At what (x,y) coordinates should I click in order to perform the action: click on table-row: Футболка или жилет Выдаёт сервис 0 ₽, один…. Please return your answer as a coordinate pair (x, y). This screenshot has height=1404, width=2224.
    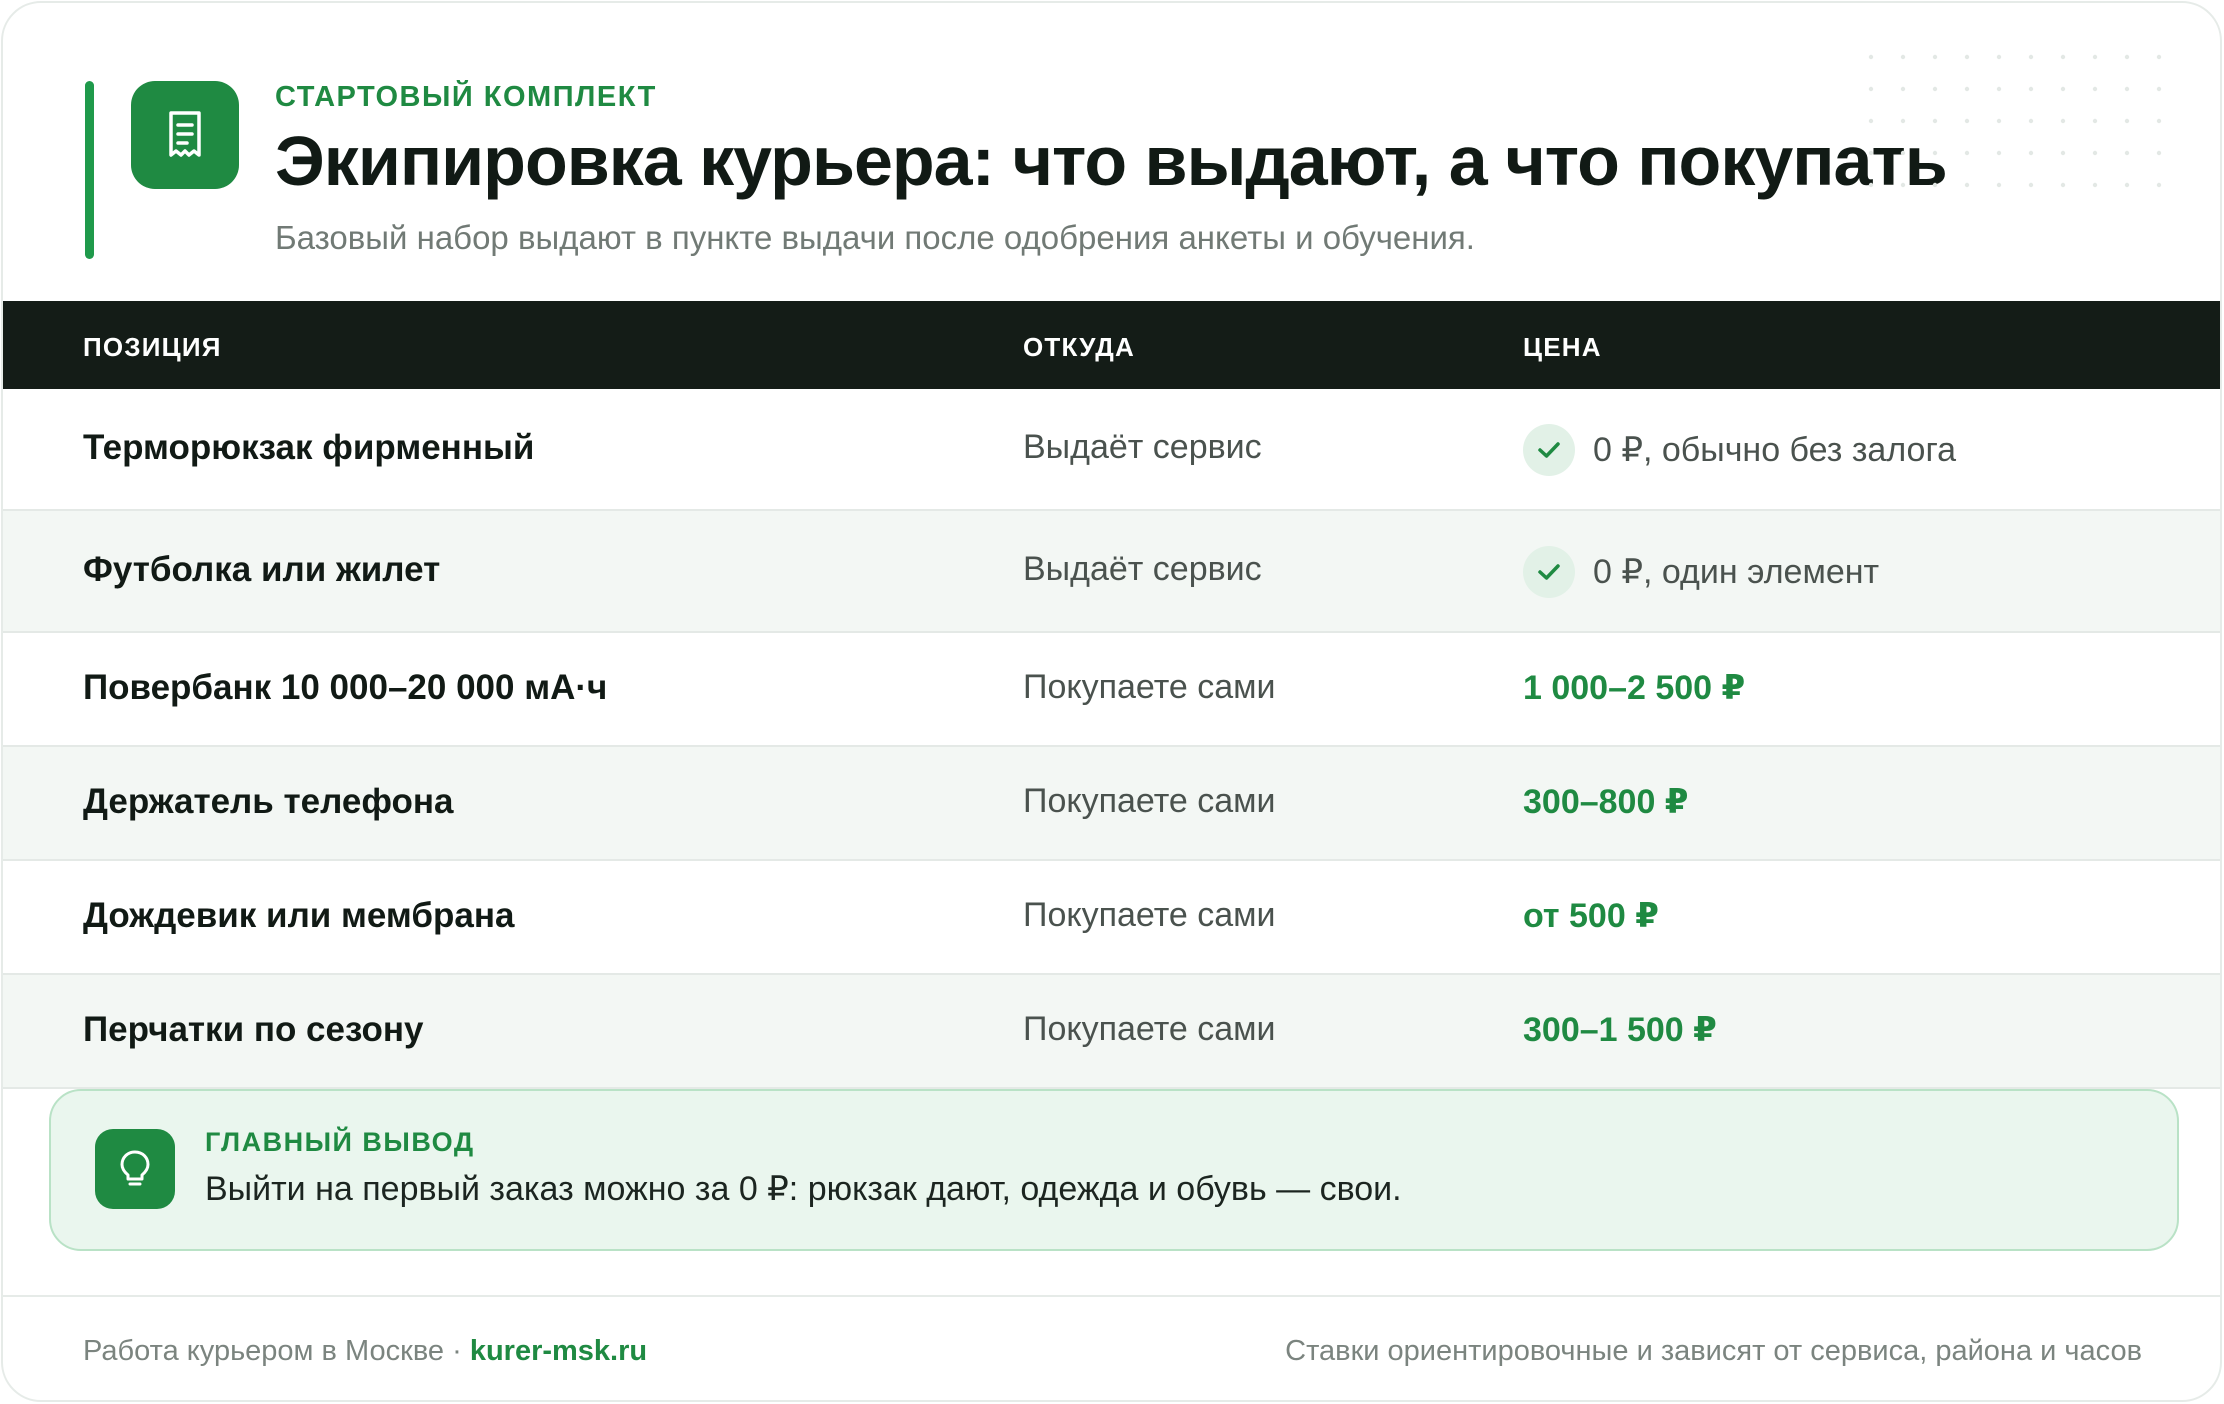
    Looking at the image, I should click on (1111, 572).